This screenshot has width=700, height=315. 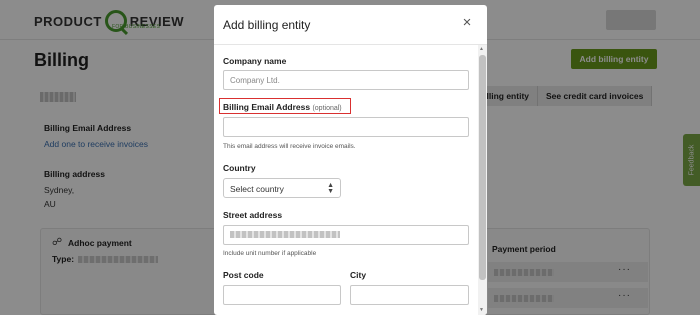 What do you see at coordinates (409, 295) in the screenshot?
I see `city-input` at bounding box center [409, 295].